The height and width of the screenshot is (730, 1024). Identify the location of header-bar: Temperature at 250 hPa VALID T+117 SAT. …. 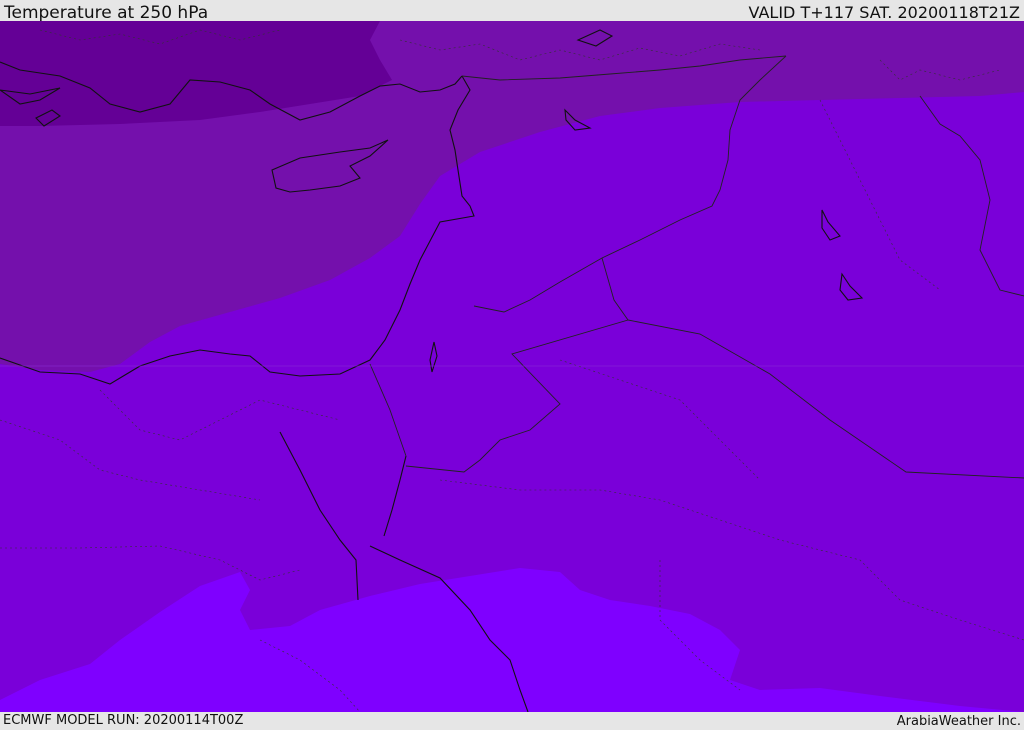
(512, 11).